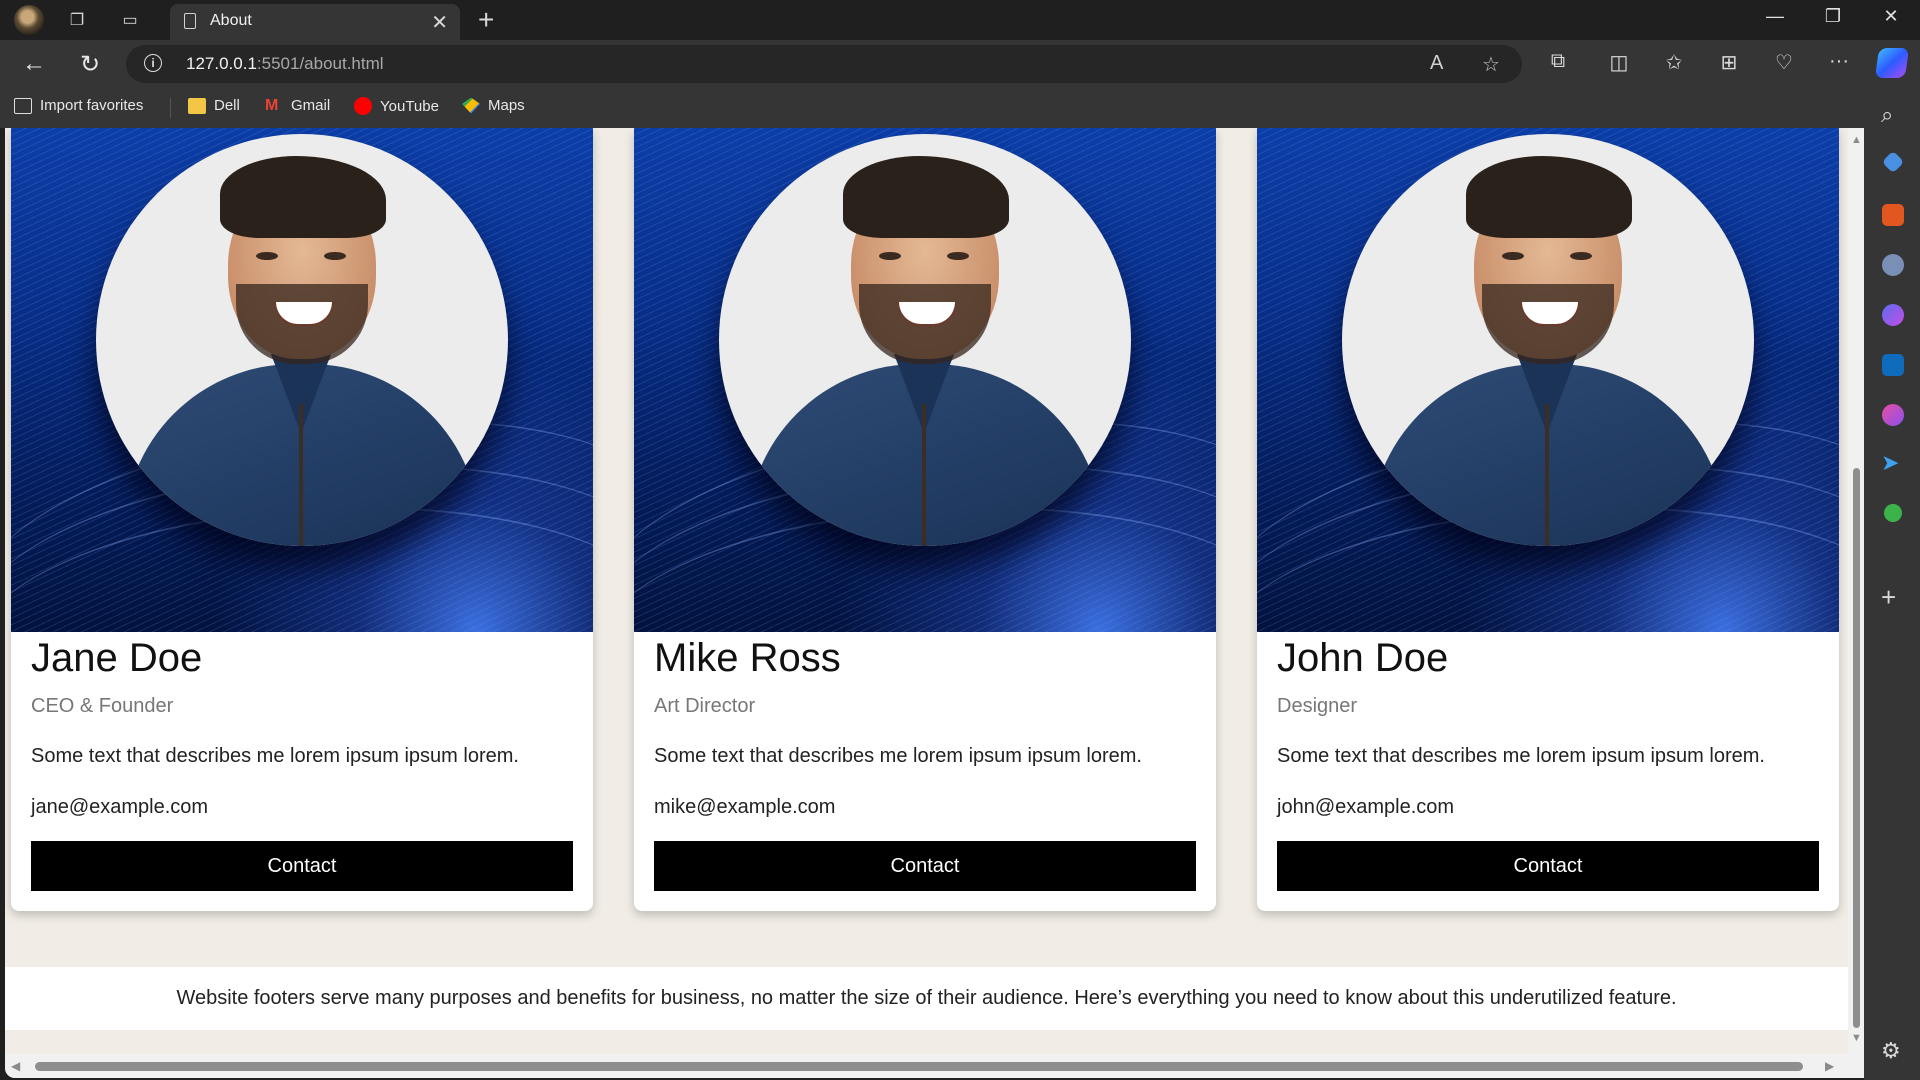 This screenshot has height=1080, width=1920. Describe the element at coordinates (1893, 265) in the screenshot. I see `games-icon` at that location.